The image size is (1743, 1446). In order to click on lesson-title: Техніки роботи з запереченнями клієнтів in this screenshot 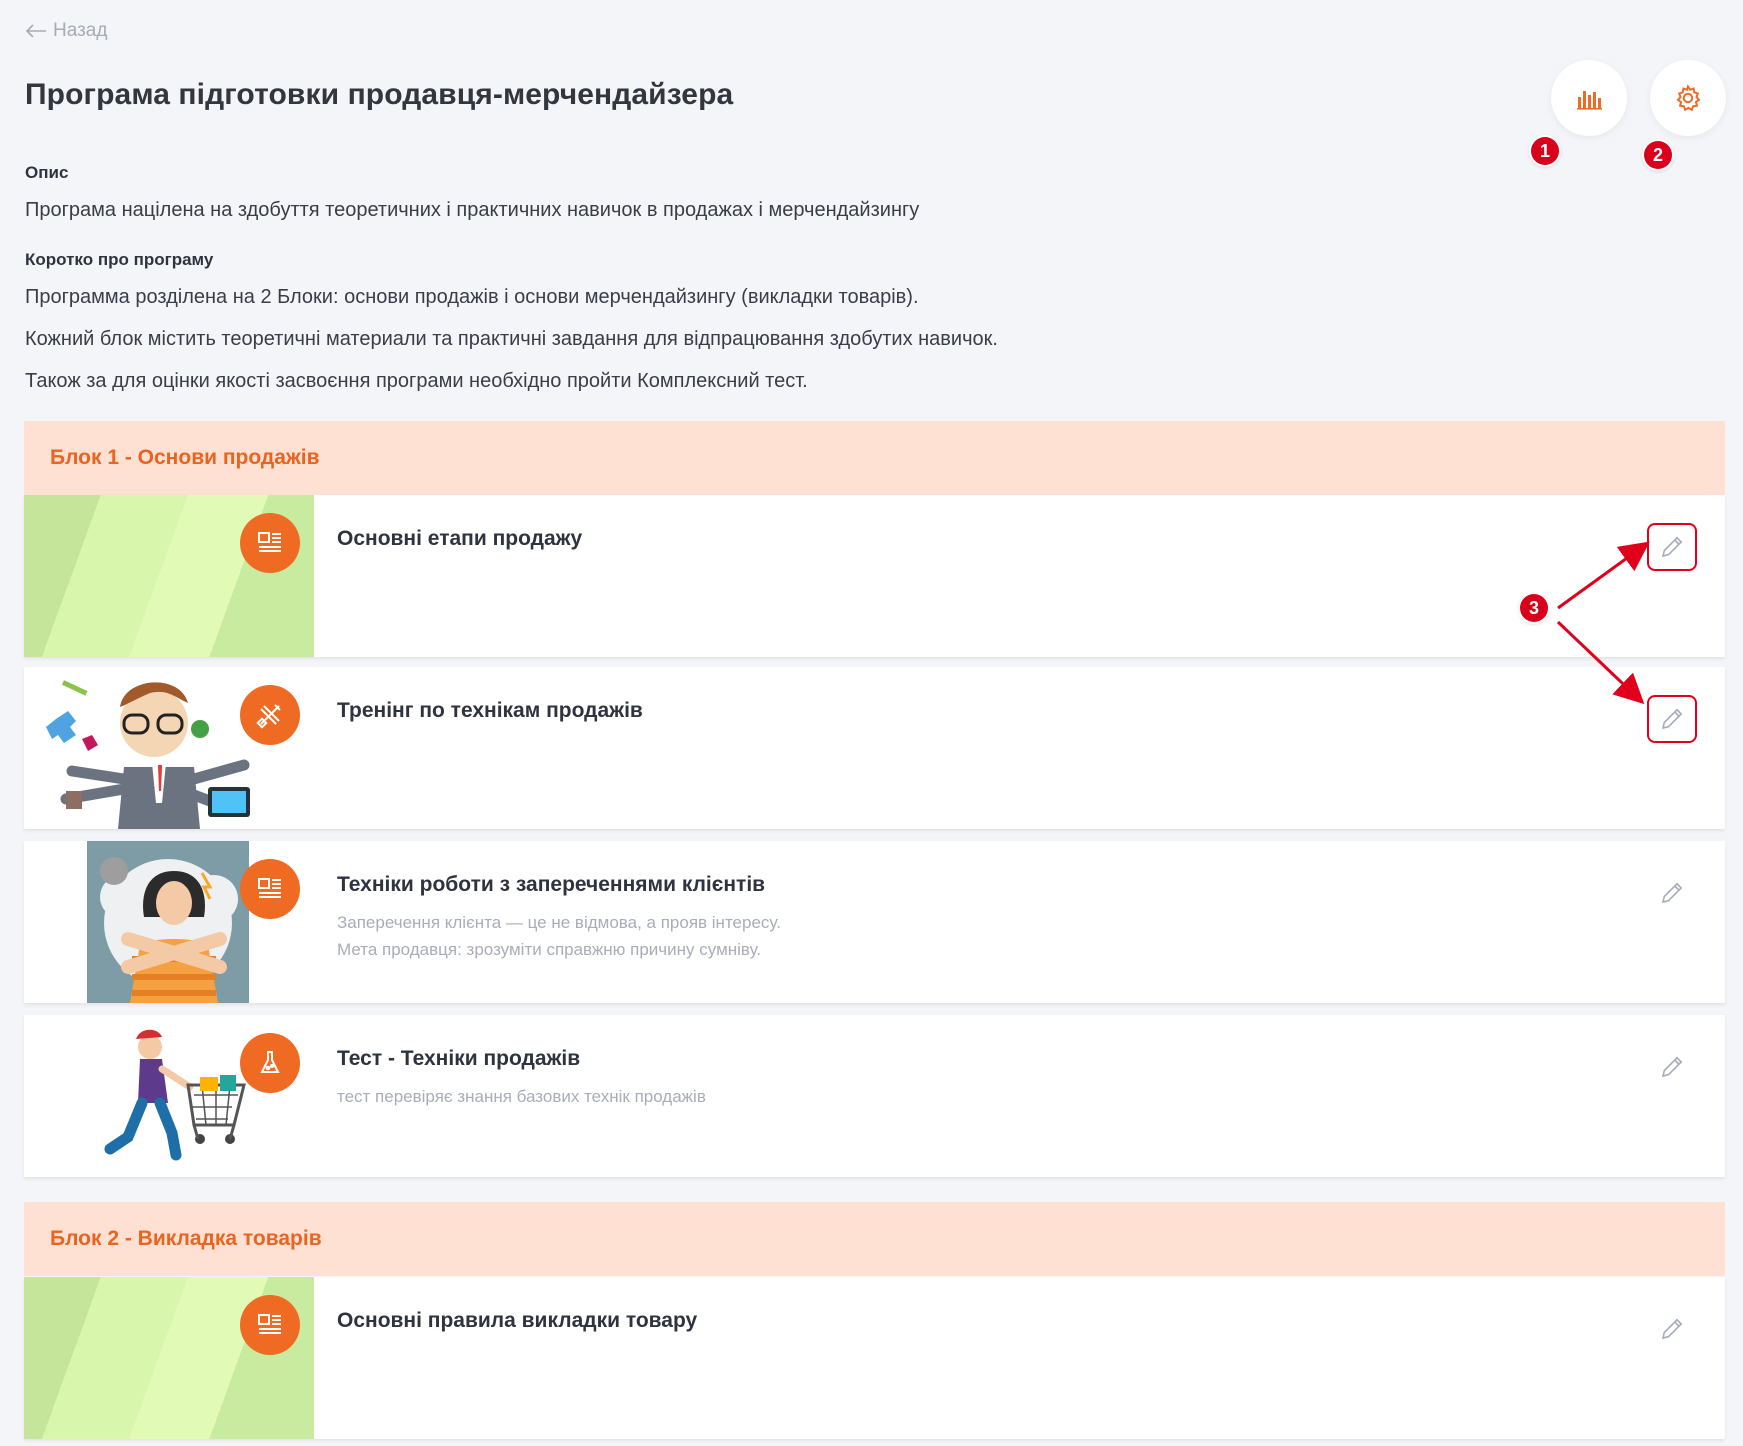, I will do `click(551, 884)`.